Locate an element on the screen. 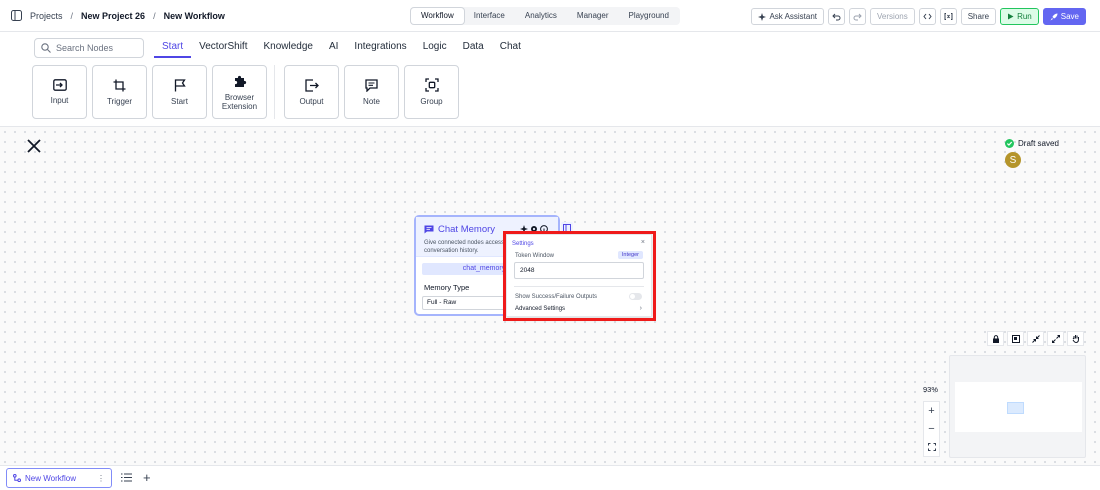 This screenshot has height=490, width=1100. tile-note: Note is located at coordinates (371, 92).